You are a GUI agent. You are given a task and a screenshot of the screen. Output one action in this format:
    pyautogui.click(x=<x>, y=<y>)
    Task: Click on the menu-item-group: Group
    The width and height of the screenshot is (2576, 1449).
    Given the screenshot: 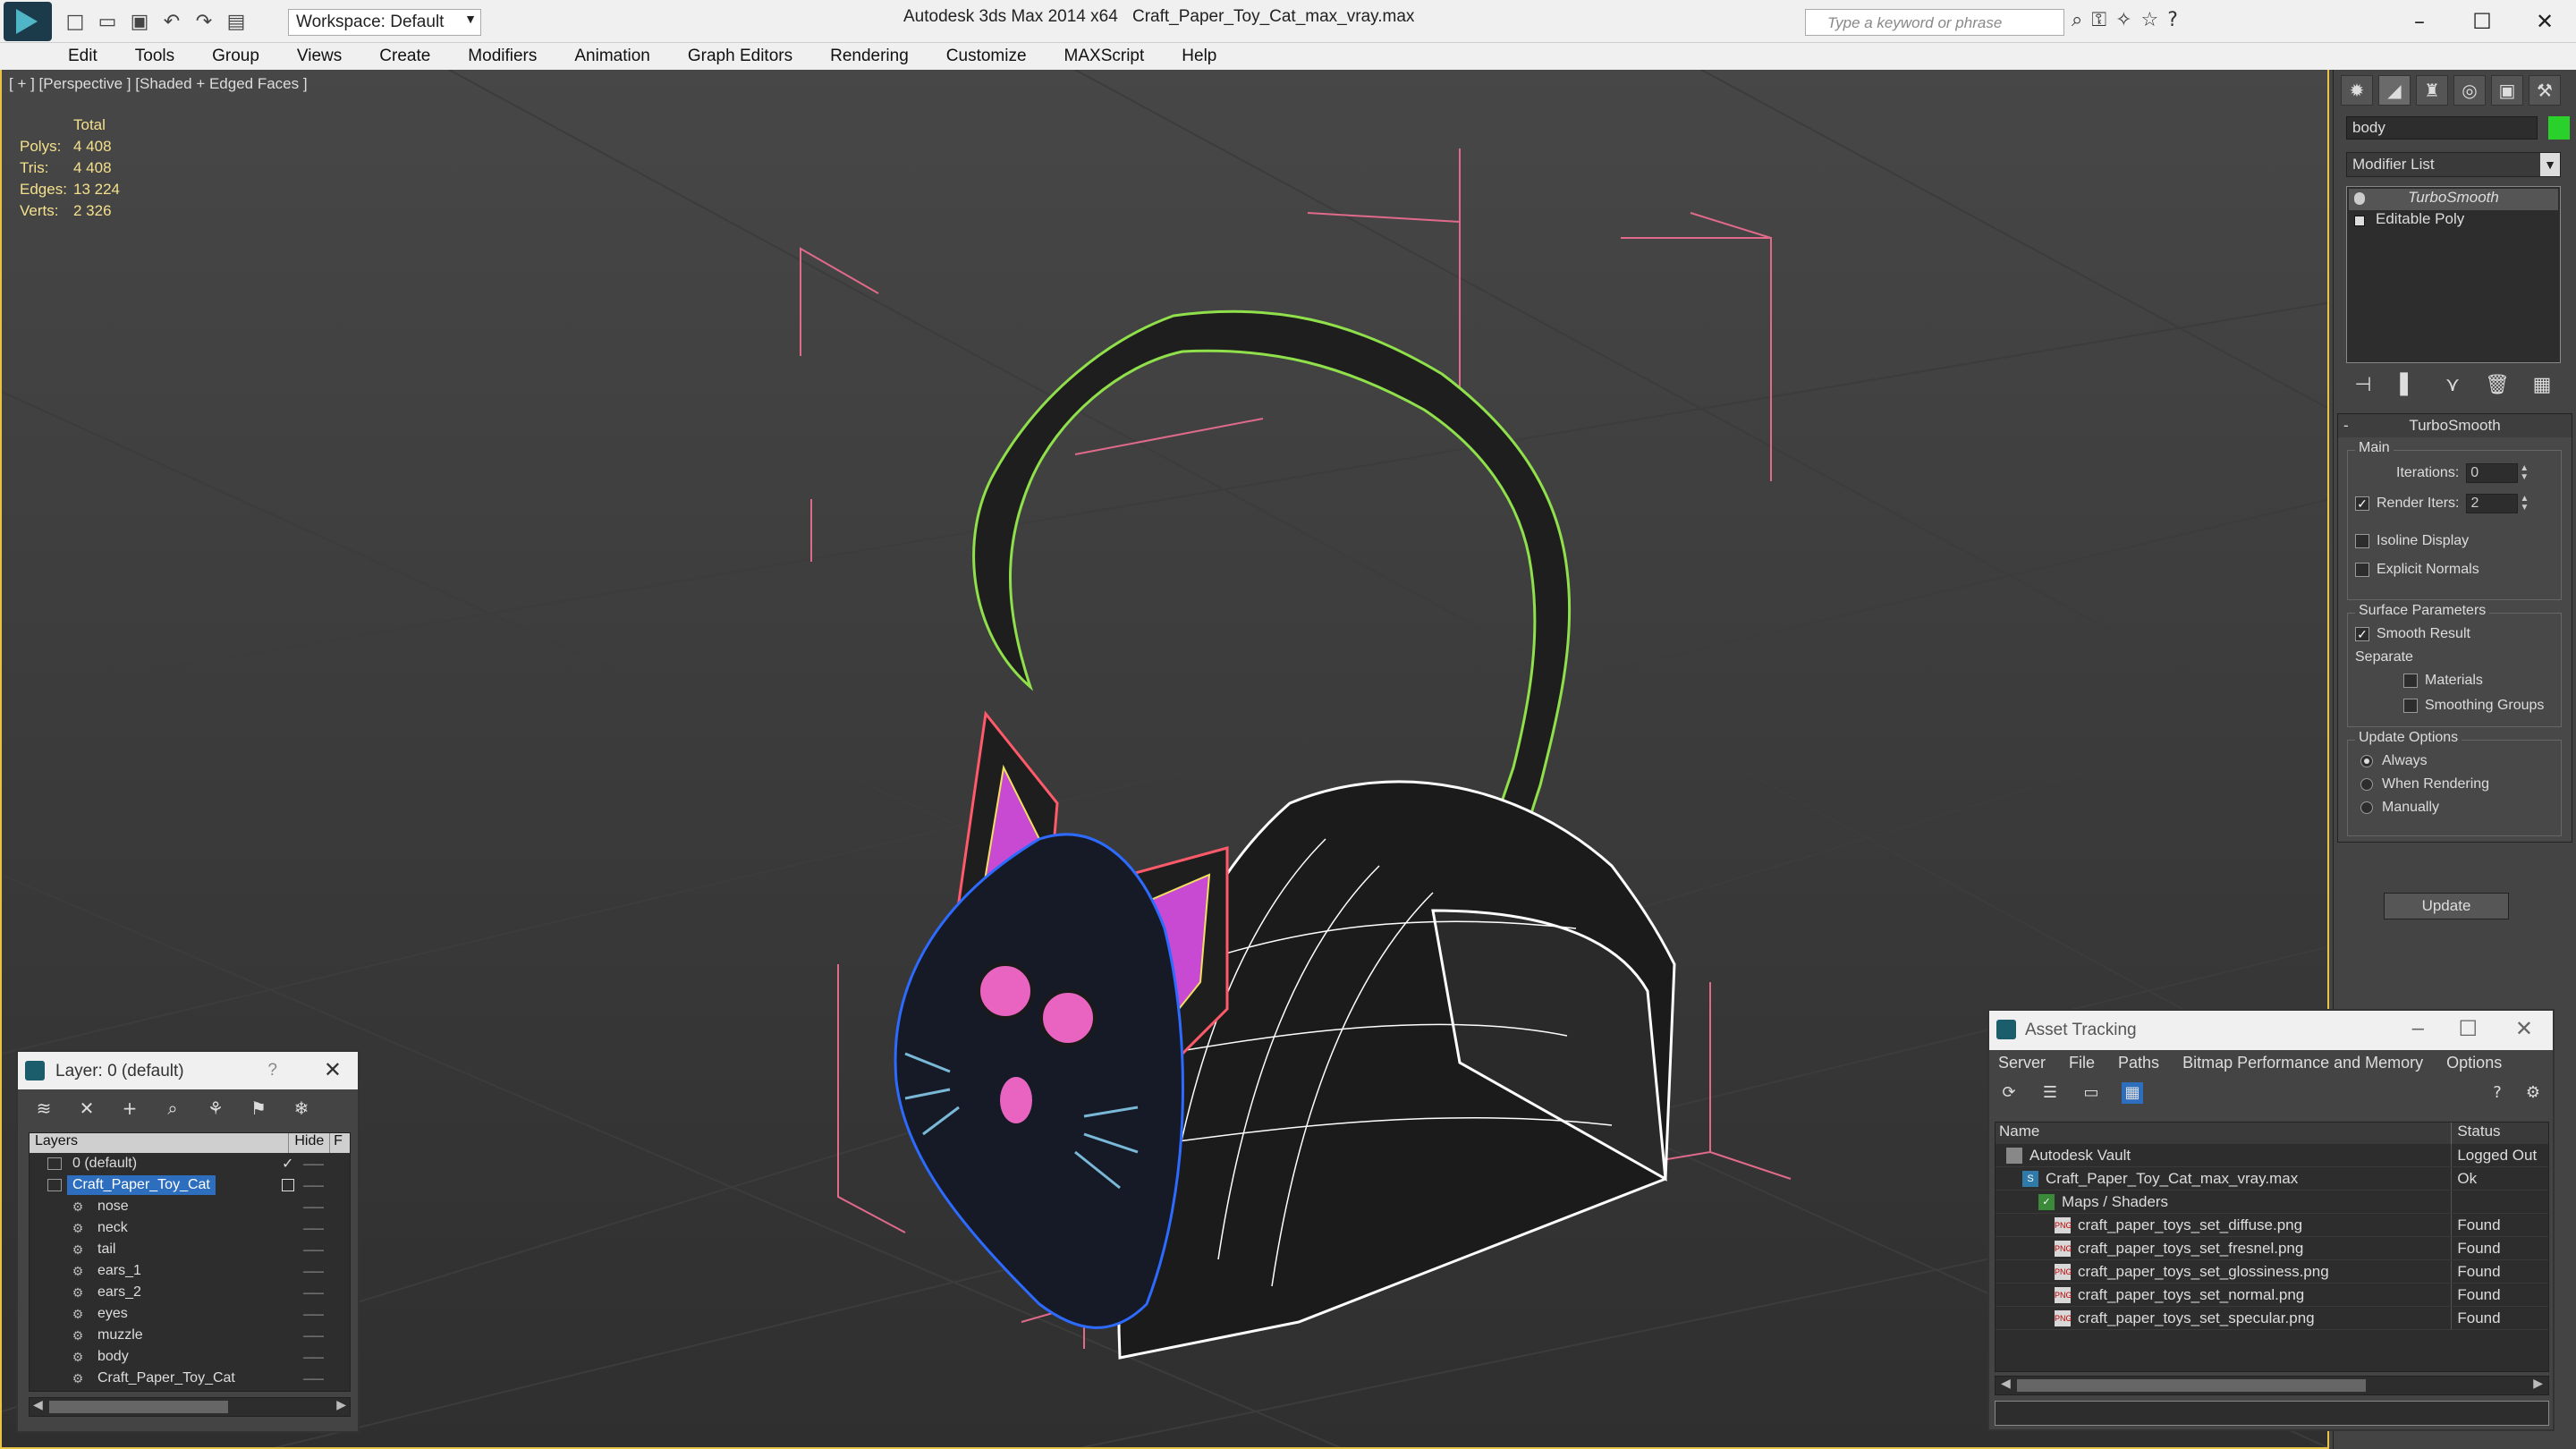 What is the action you would take?
    pyautogui.click(x=235, y=56)
    